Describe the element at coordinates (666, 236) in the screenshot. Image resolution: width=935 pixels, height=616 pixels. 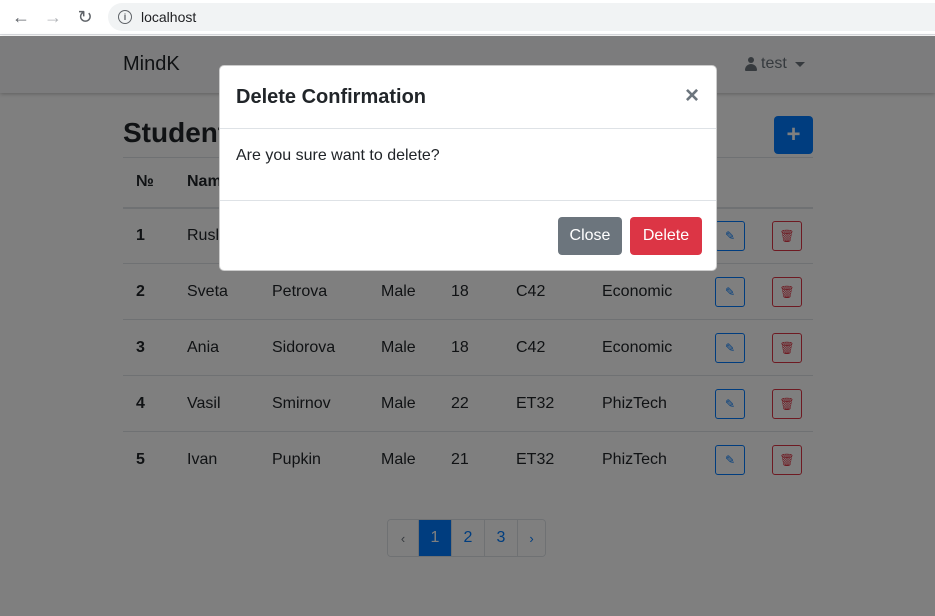
I see `delete-button: Delete` at that location.